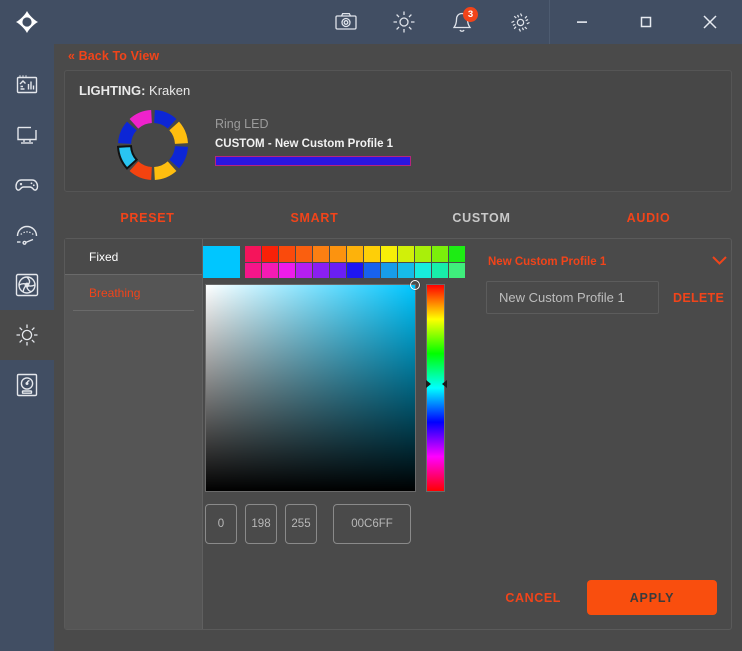  I want to click on gauge-icon, so click(27, 235).